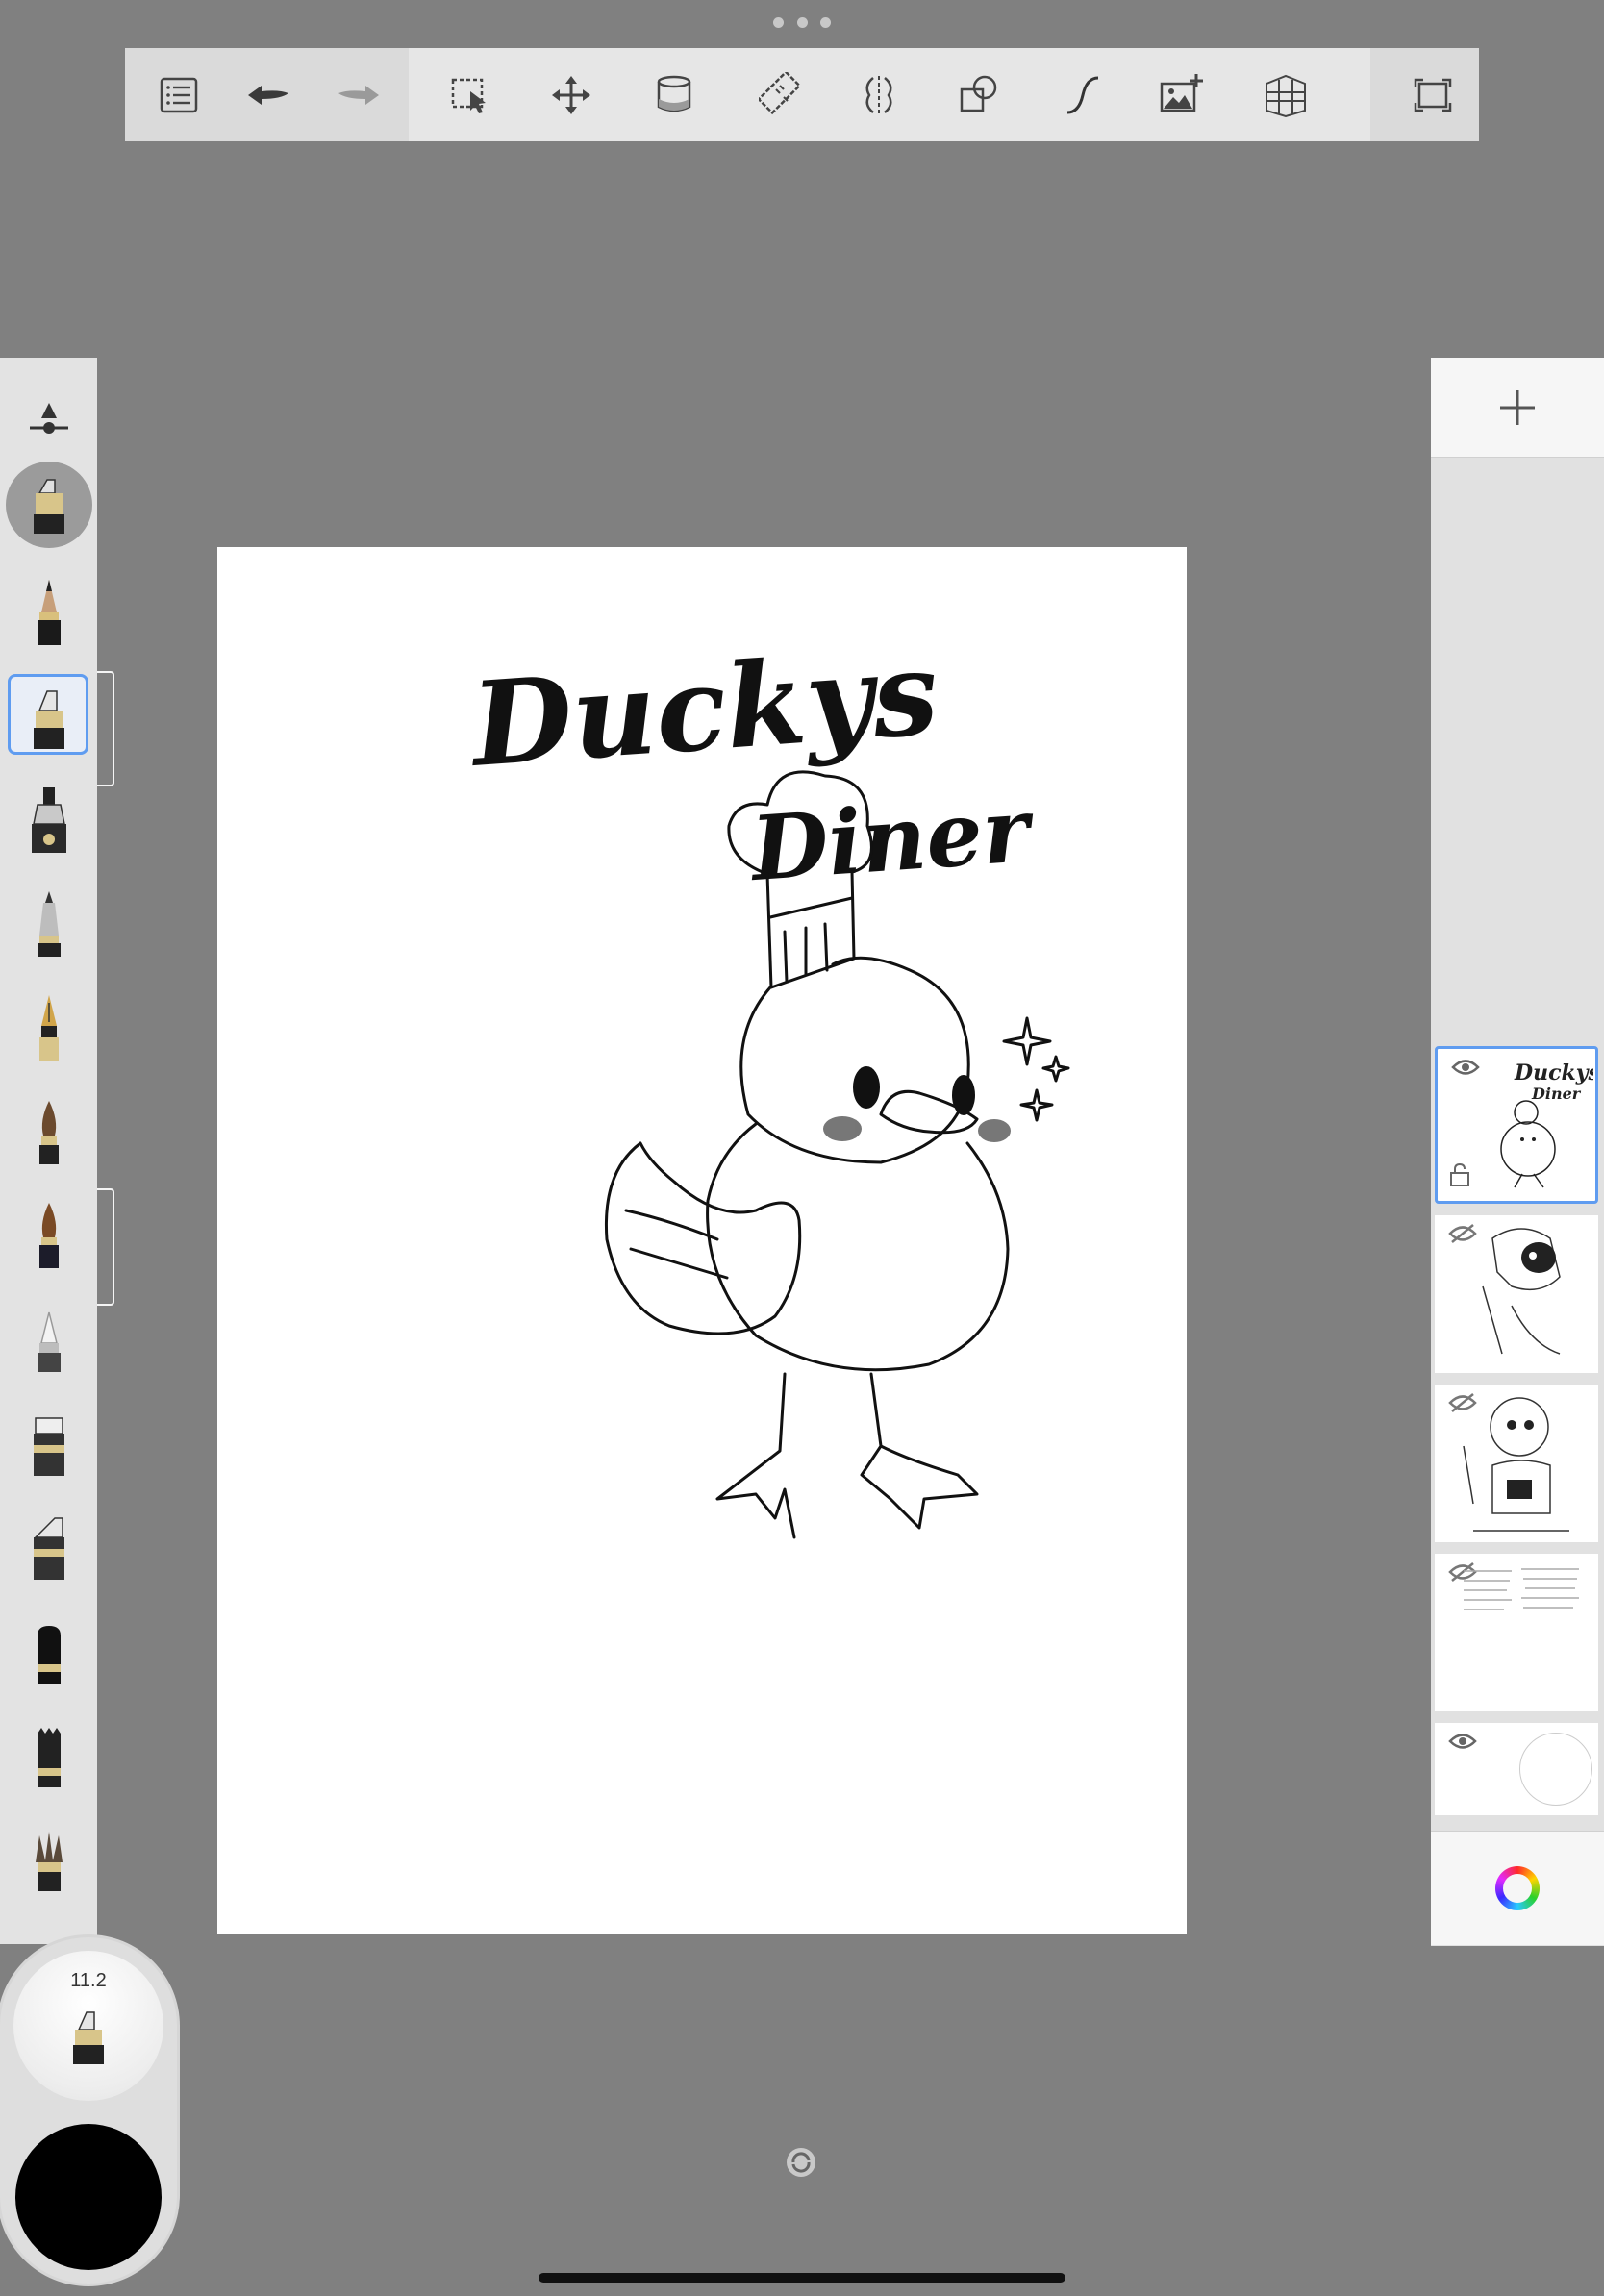 This screenshot has width=1604, height=2296. Describe the element at coordinates (49, 1547) in the screenshot. I see `wide-marker-icon` at that location.